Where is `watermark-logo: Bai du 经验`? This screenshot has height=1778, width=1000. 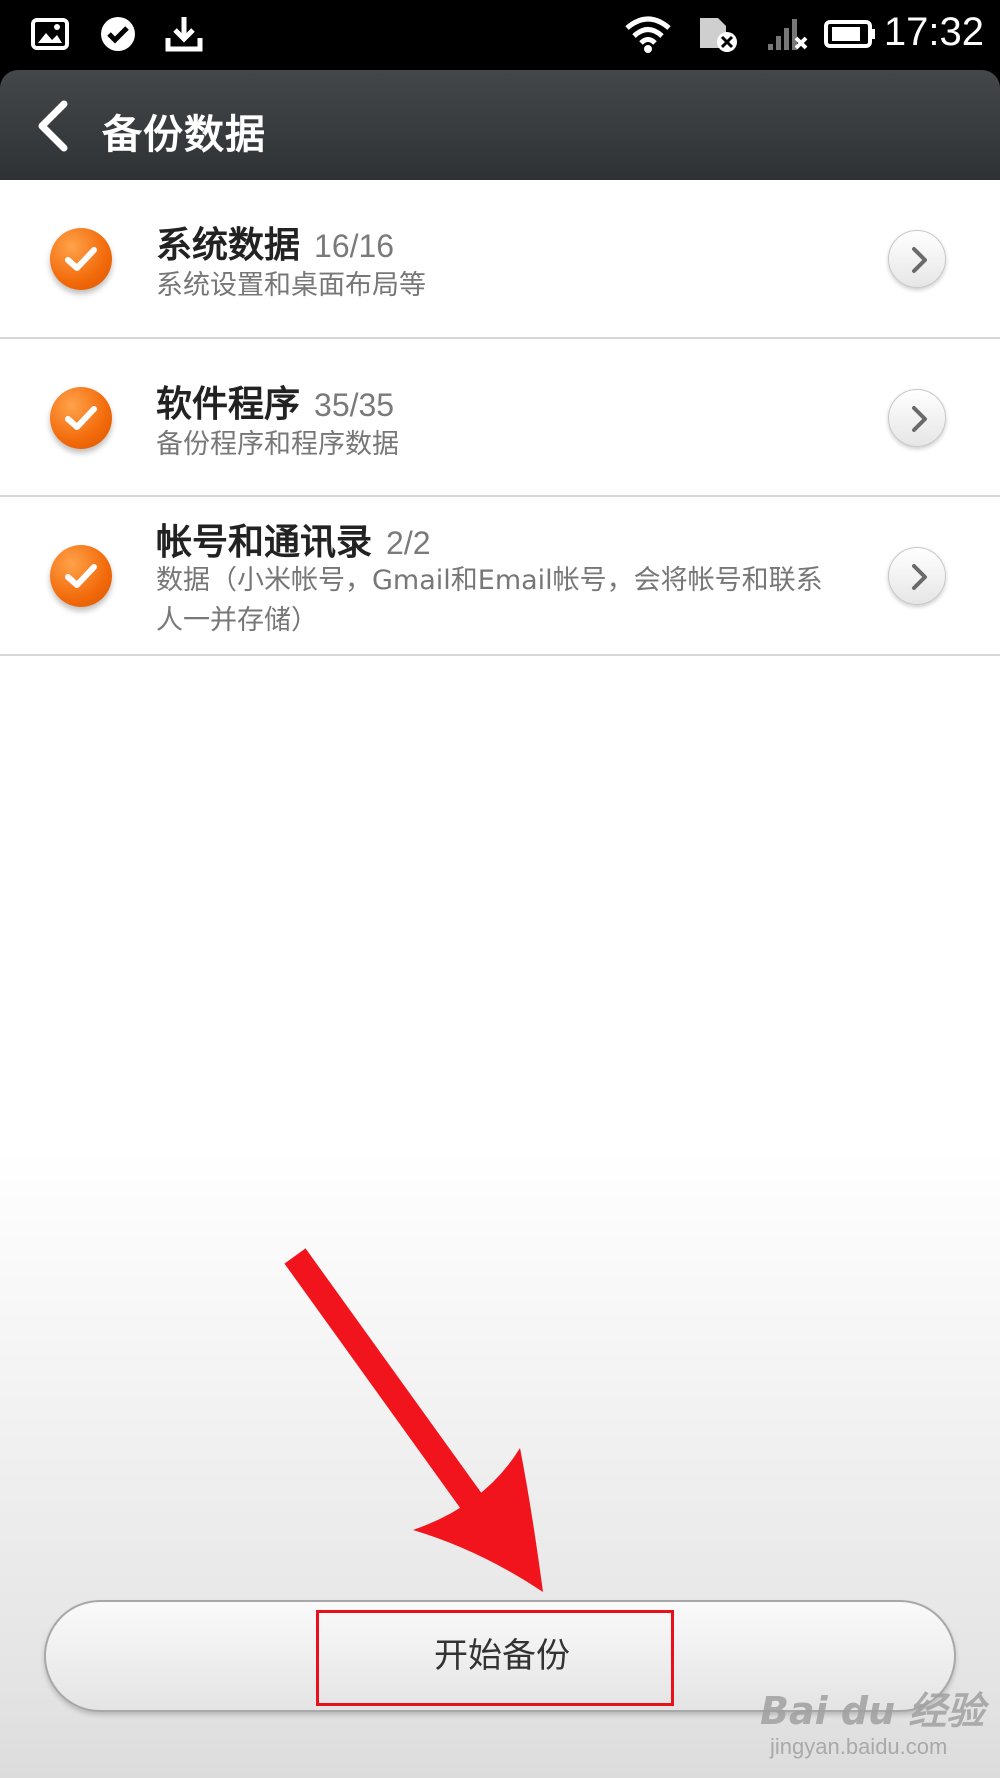 watermark-logo: Bai du 经验 is located at coordinates (872, 1711).